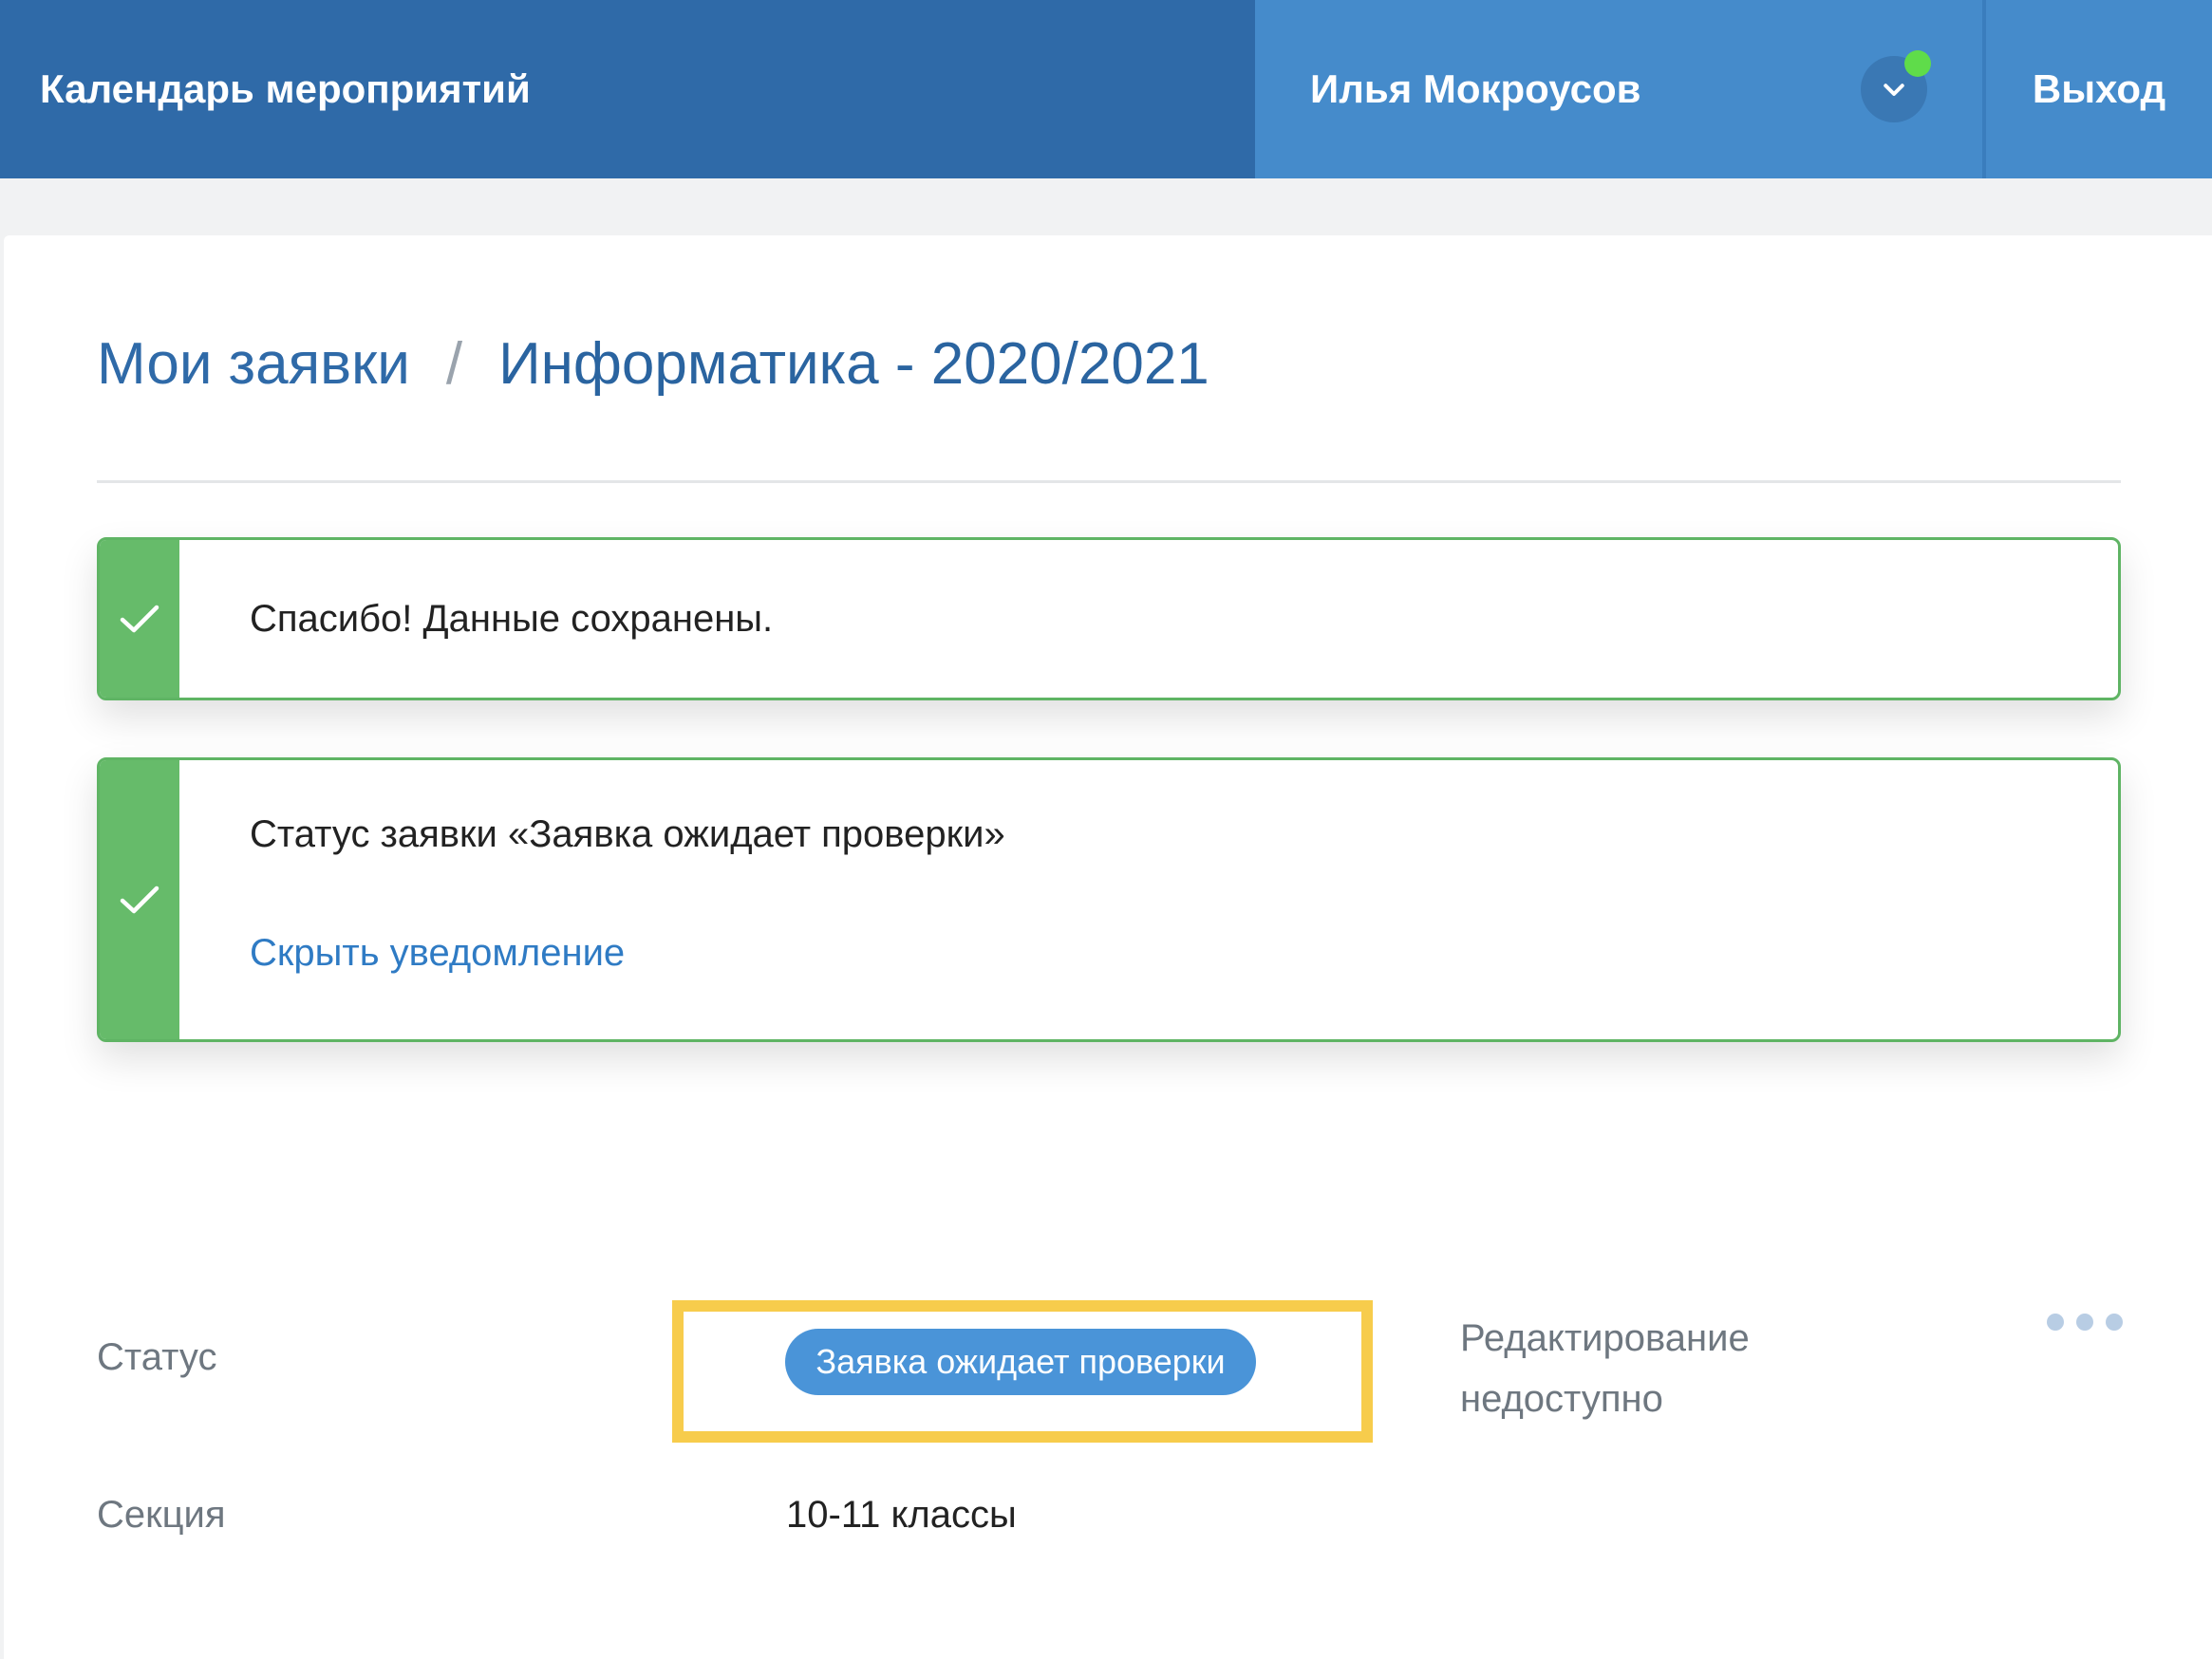  I want to click on more-options-button, so click(2085, 1322).